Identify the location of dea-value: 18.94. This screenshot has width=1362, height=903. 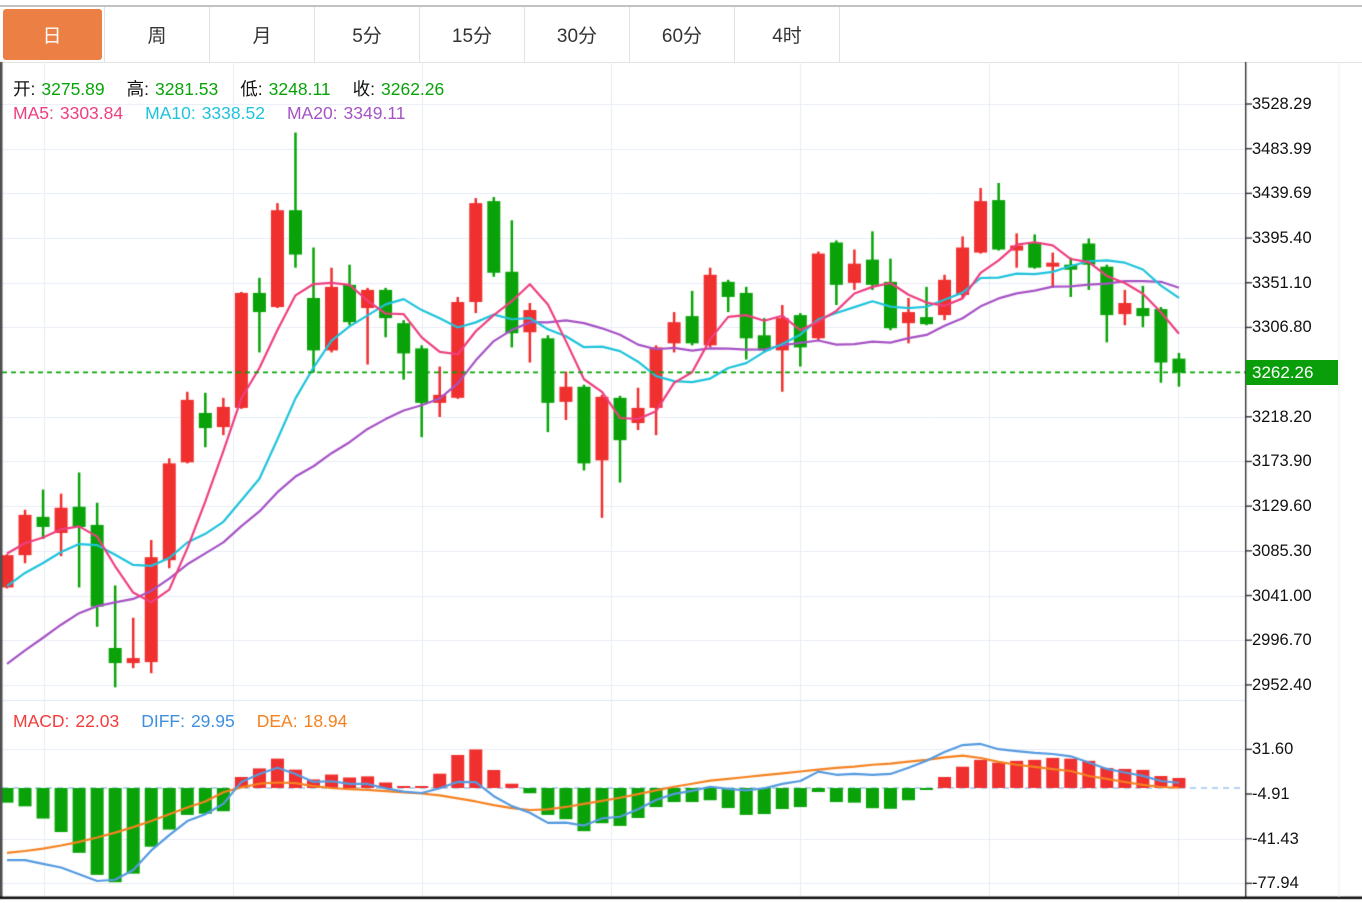
(325, 721).